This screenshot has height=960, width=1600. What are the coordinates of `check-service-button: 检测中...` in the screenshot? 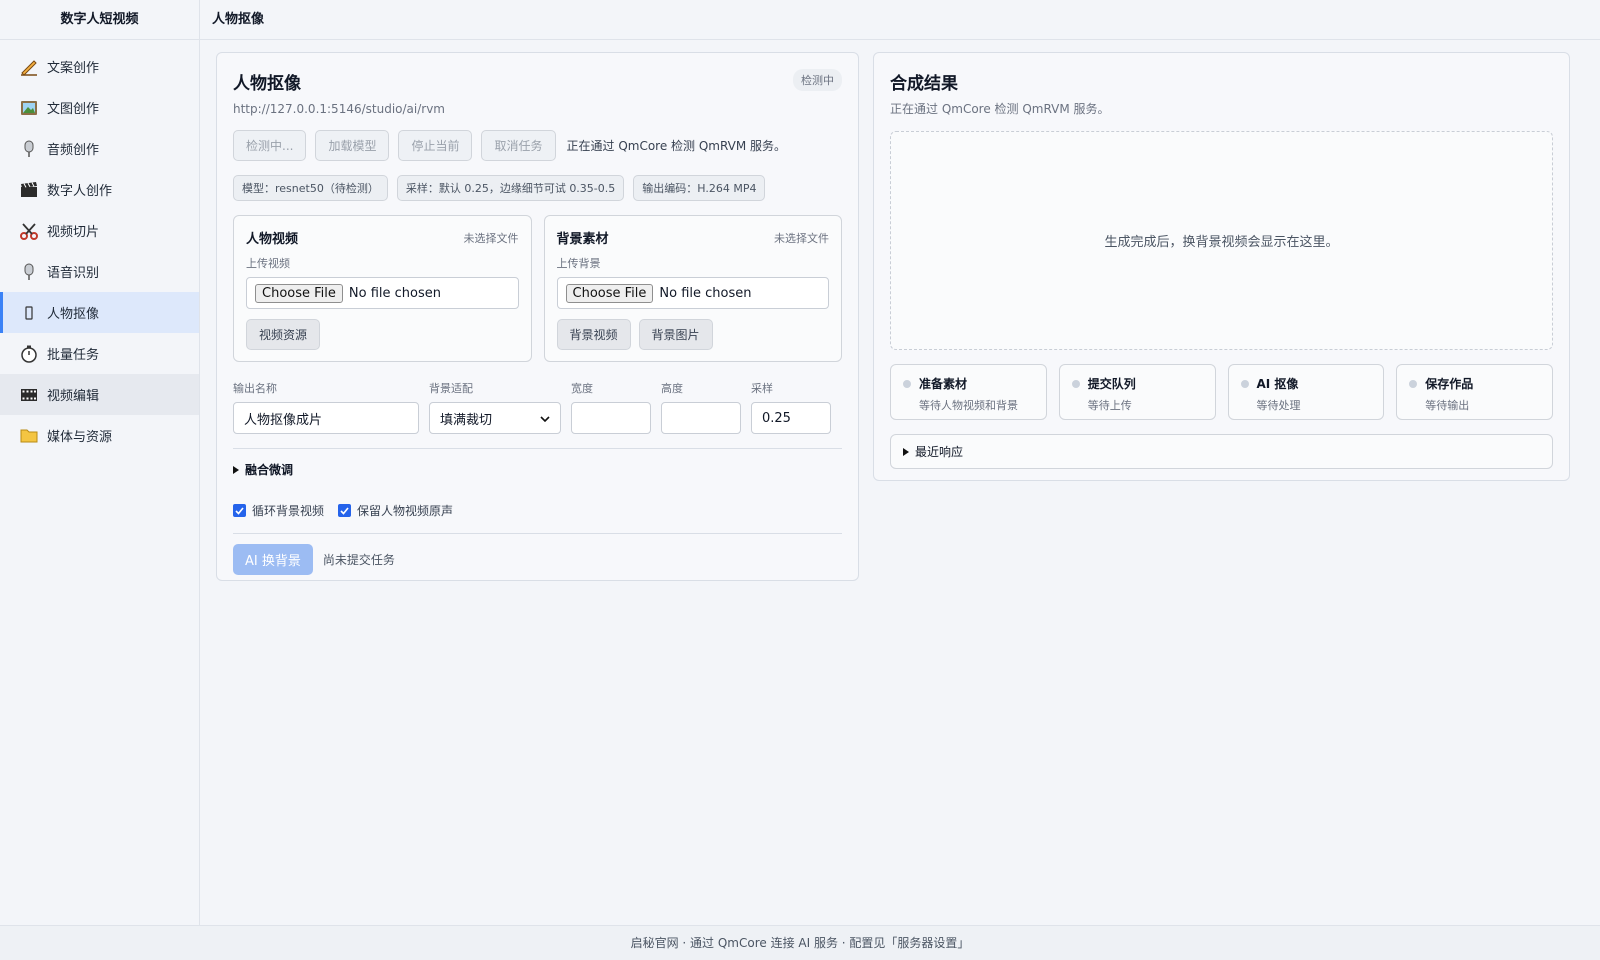 It's located at (270, 145).